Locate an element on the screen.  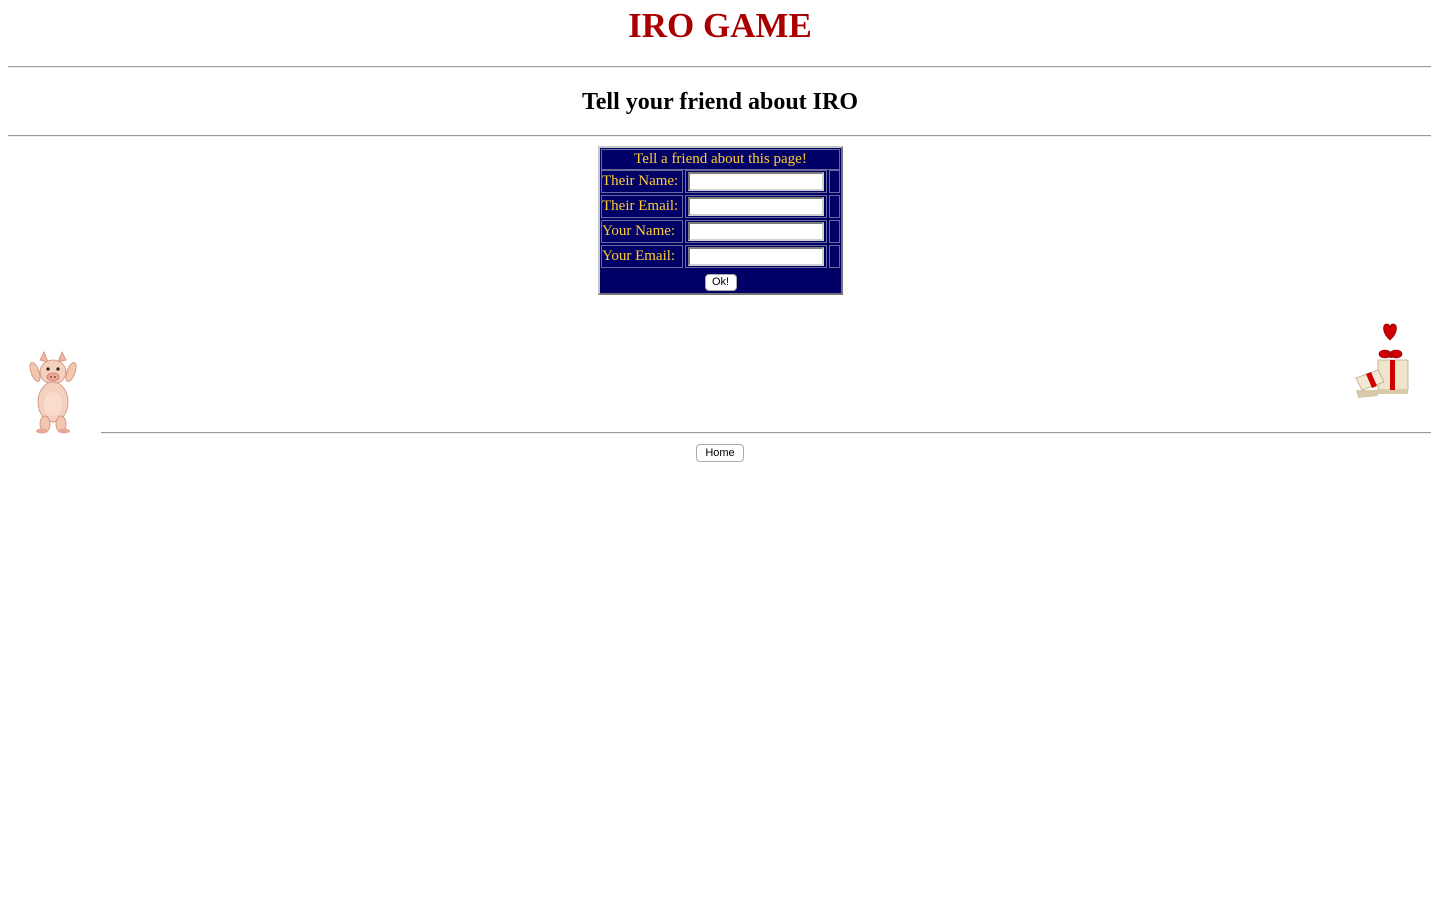
your-name-input is located at coordinates (756, 231).